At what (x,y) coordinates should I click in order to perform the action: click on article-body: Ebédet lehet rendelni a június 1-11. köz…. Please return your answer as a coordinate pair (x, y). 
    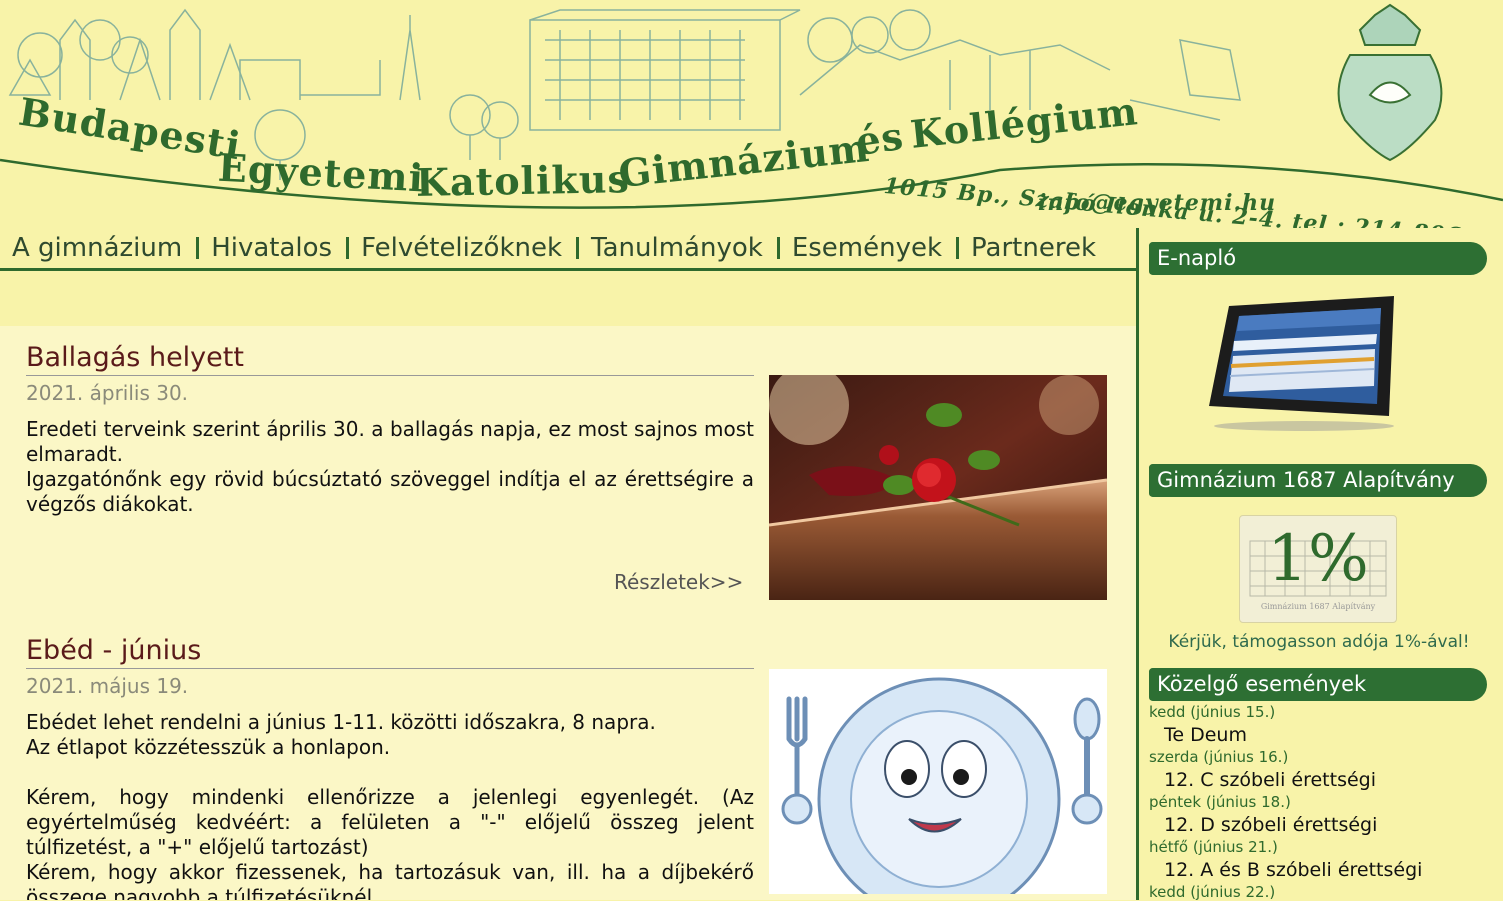
    Looking at the image, I should click on (390, 805).